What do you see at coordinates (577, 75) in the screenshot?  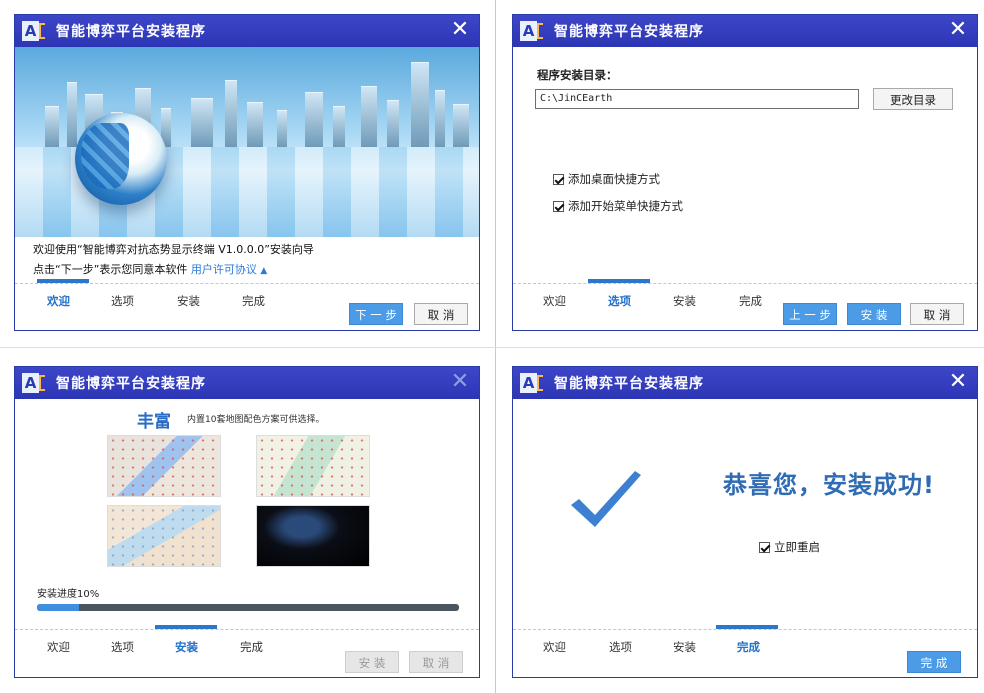 I see `install-dir-label: 程序安装目录：` at bounding box center [577, 75].